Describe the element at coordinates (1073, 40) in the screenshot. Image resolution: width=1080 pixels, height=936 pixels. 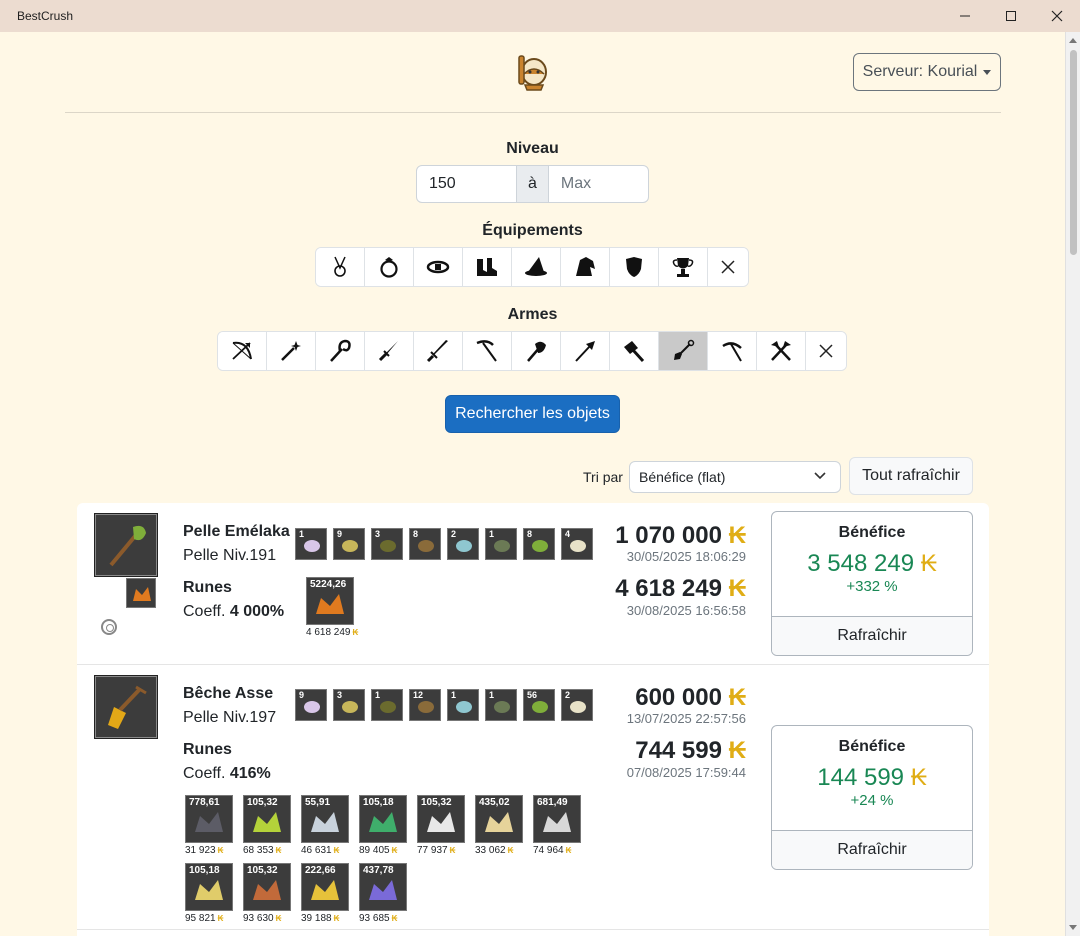
I see `scroll-up-icon` at that location.